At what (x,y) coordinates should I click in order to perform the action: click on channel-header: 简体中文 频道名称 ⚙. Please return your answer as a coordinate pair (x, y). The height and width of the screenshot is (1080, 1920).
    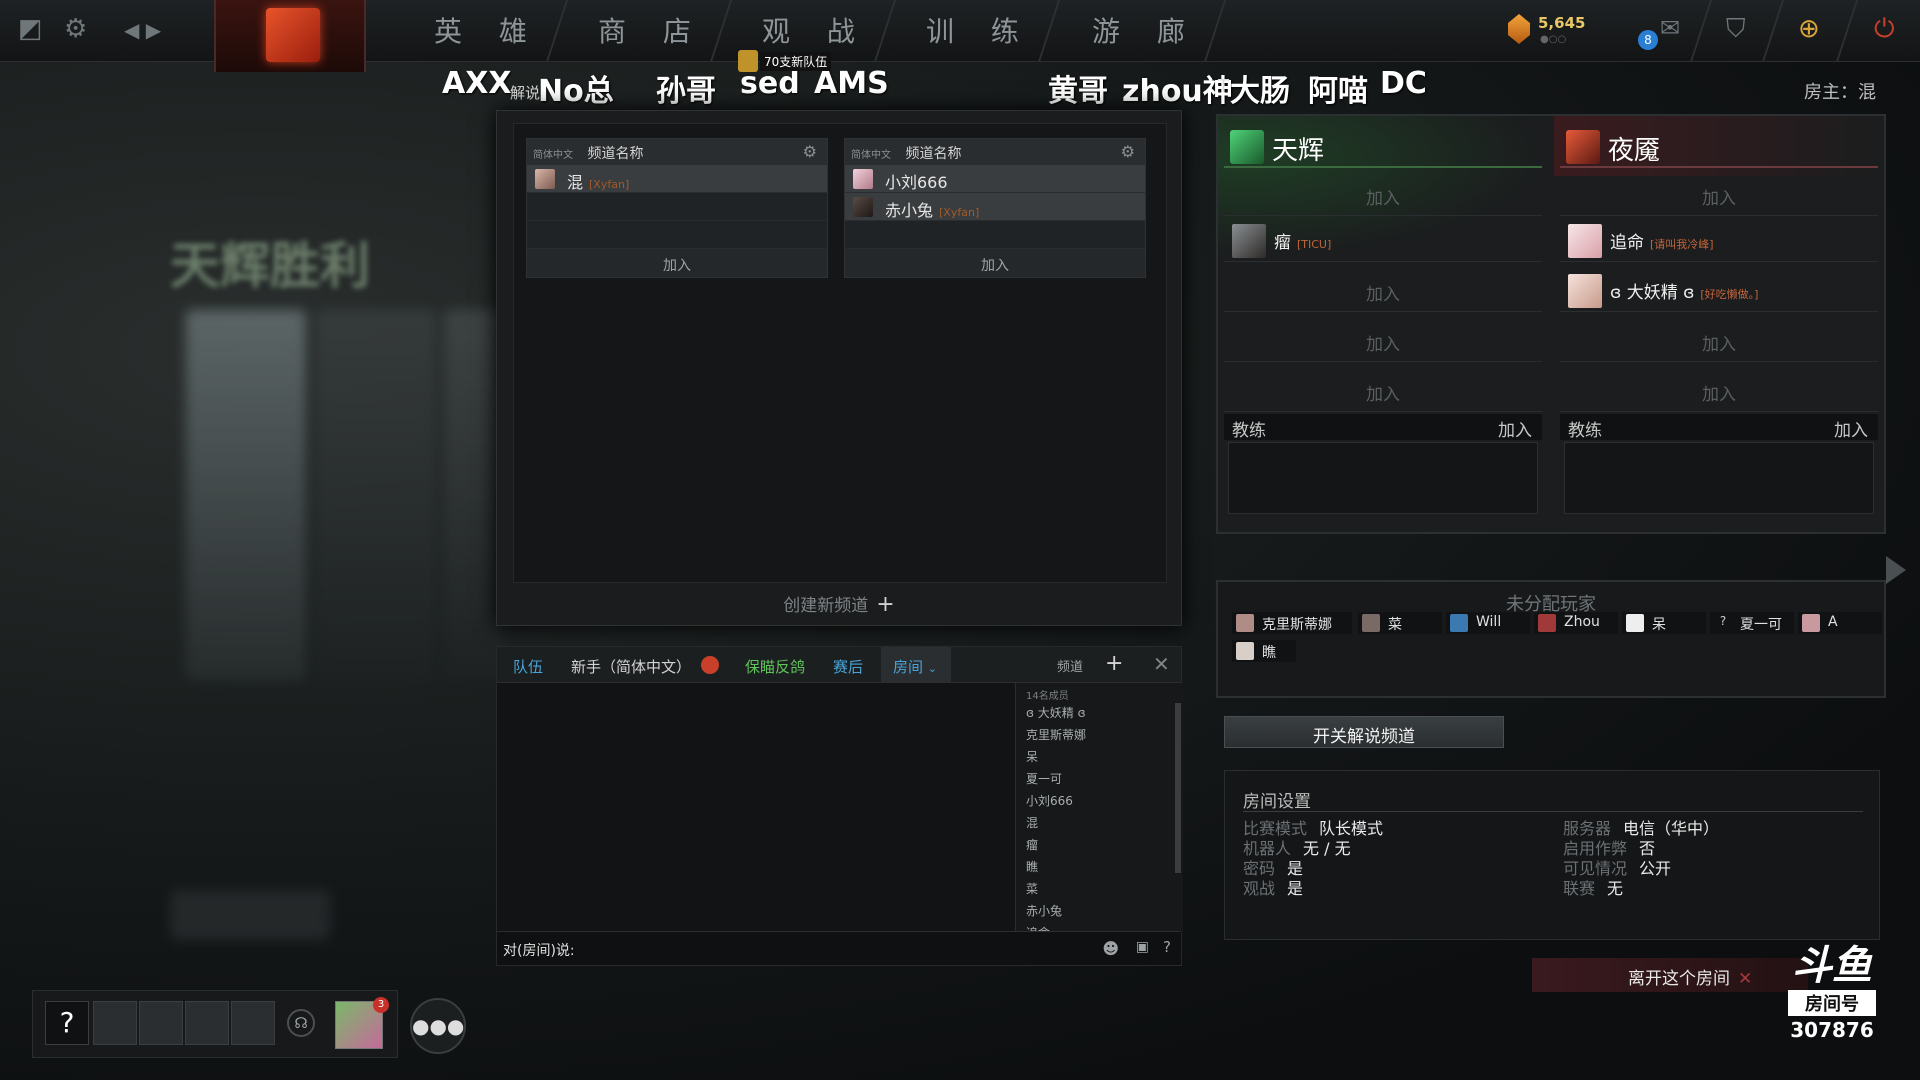
    Looking at the image, I should click on (995, 152).